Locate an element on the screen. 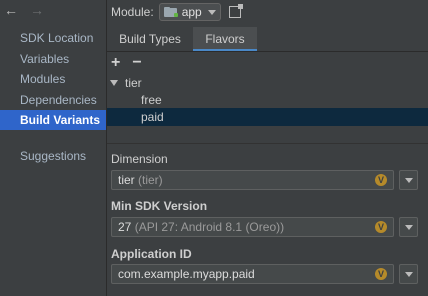  sidebar-item-modules: Modules is located at coordinates (53, 79).